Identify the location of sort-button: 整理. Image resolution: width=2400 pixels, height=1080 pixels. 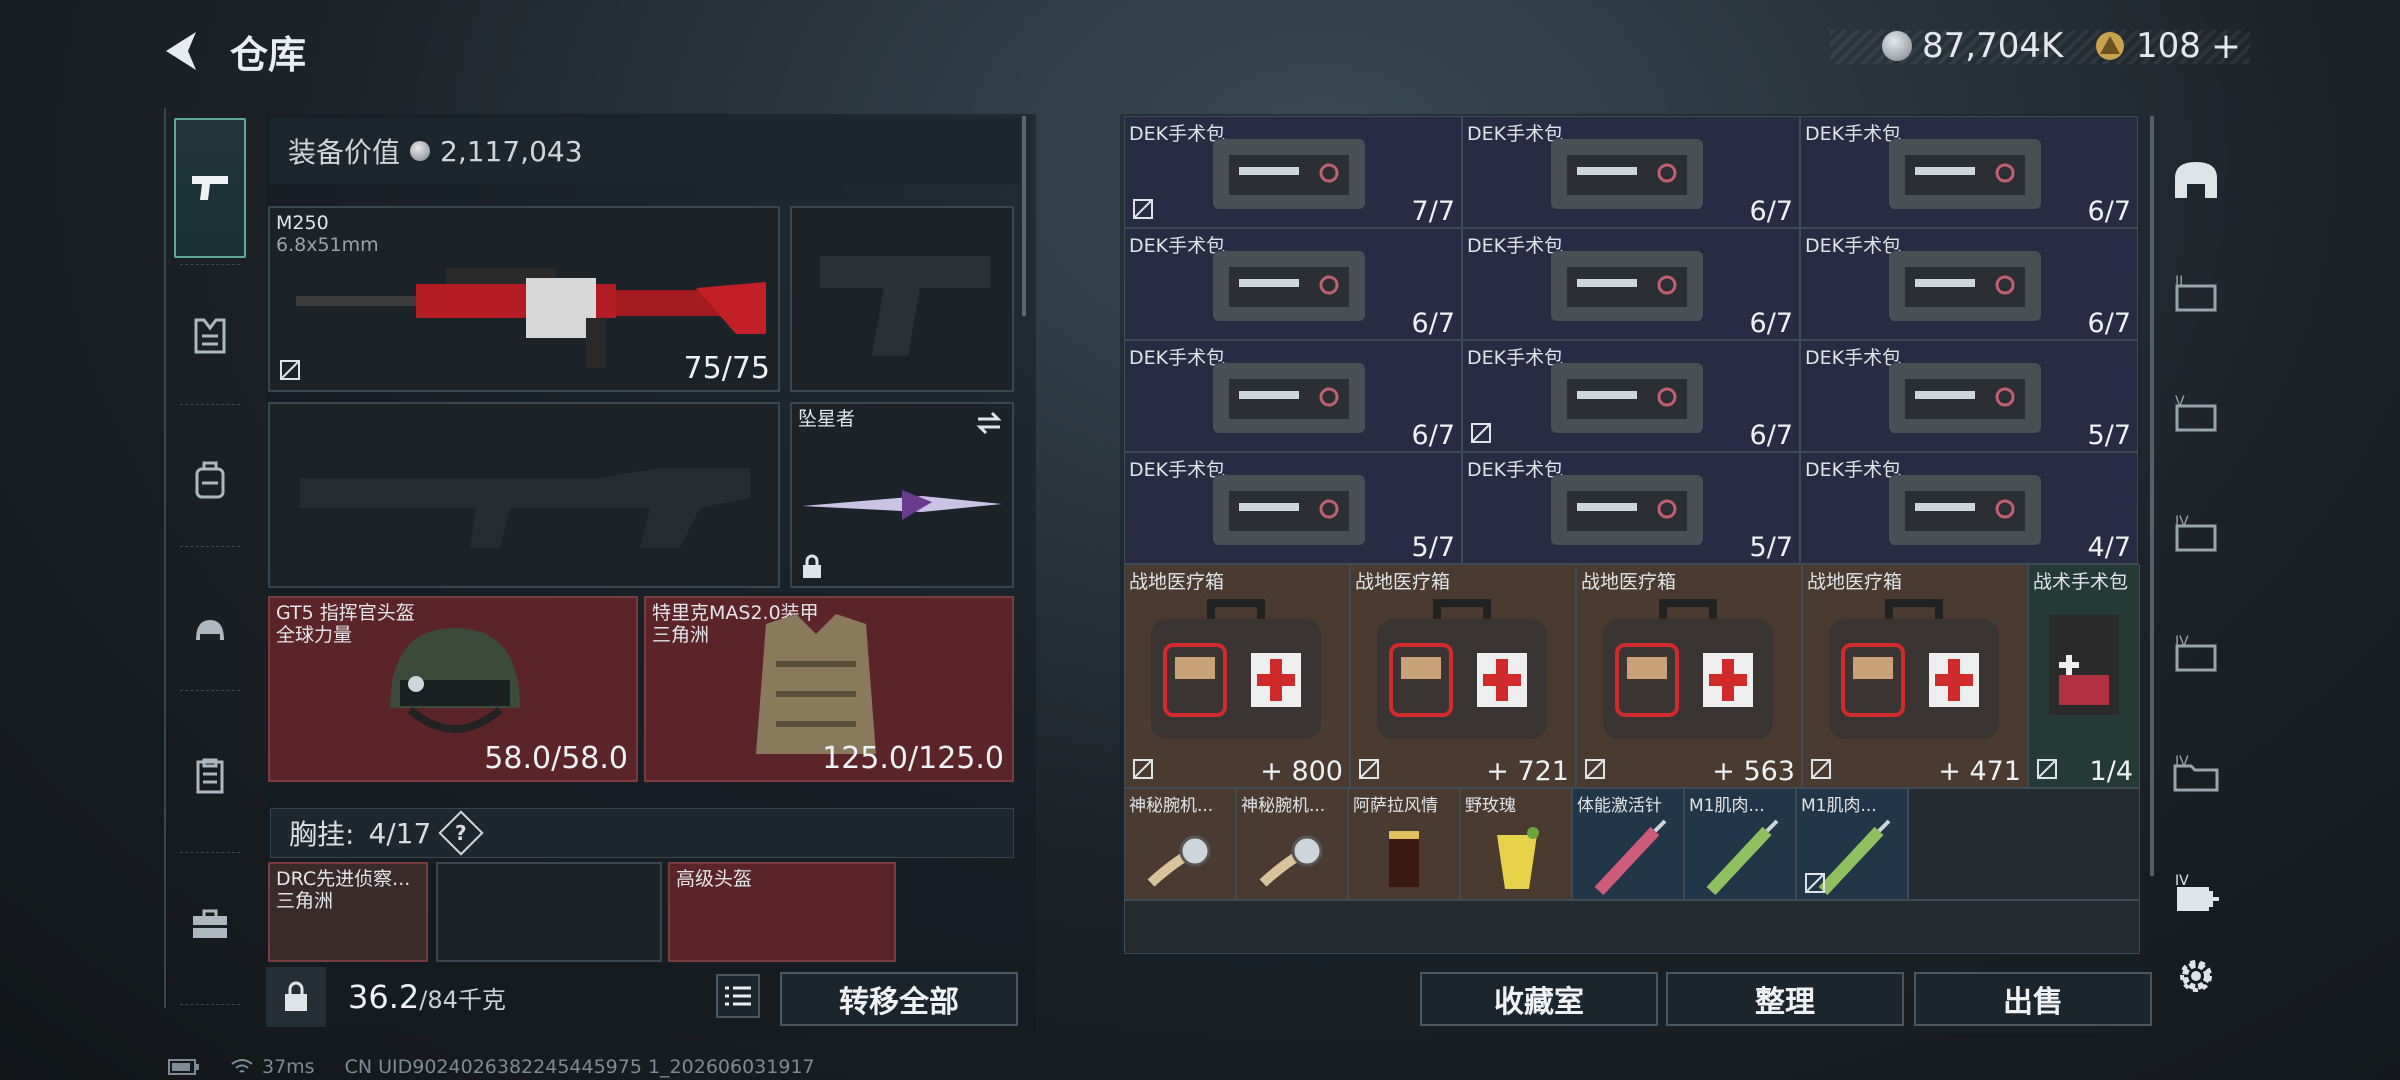
(1785, 999).